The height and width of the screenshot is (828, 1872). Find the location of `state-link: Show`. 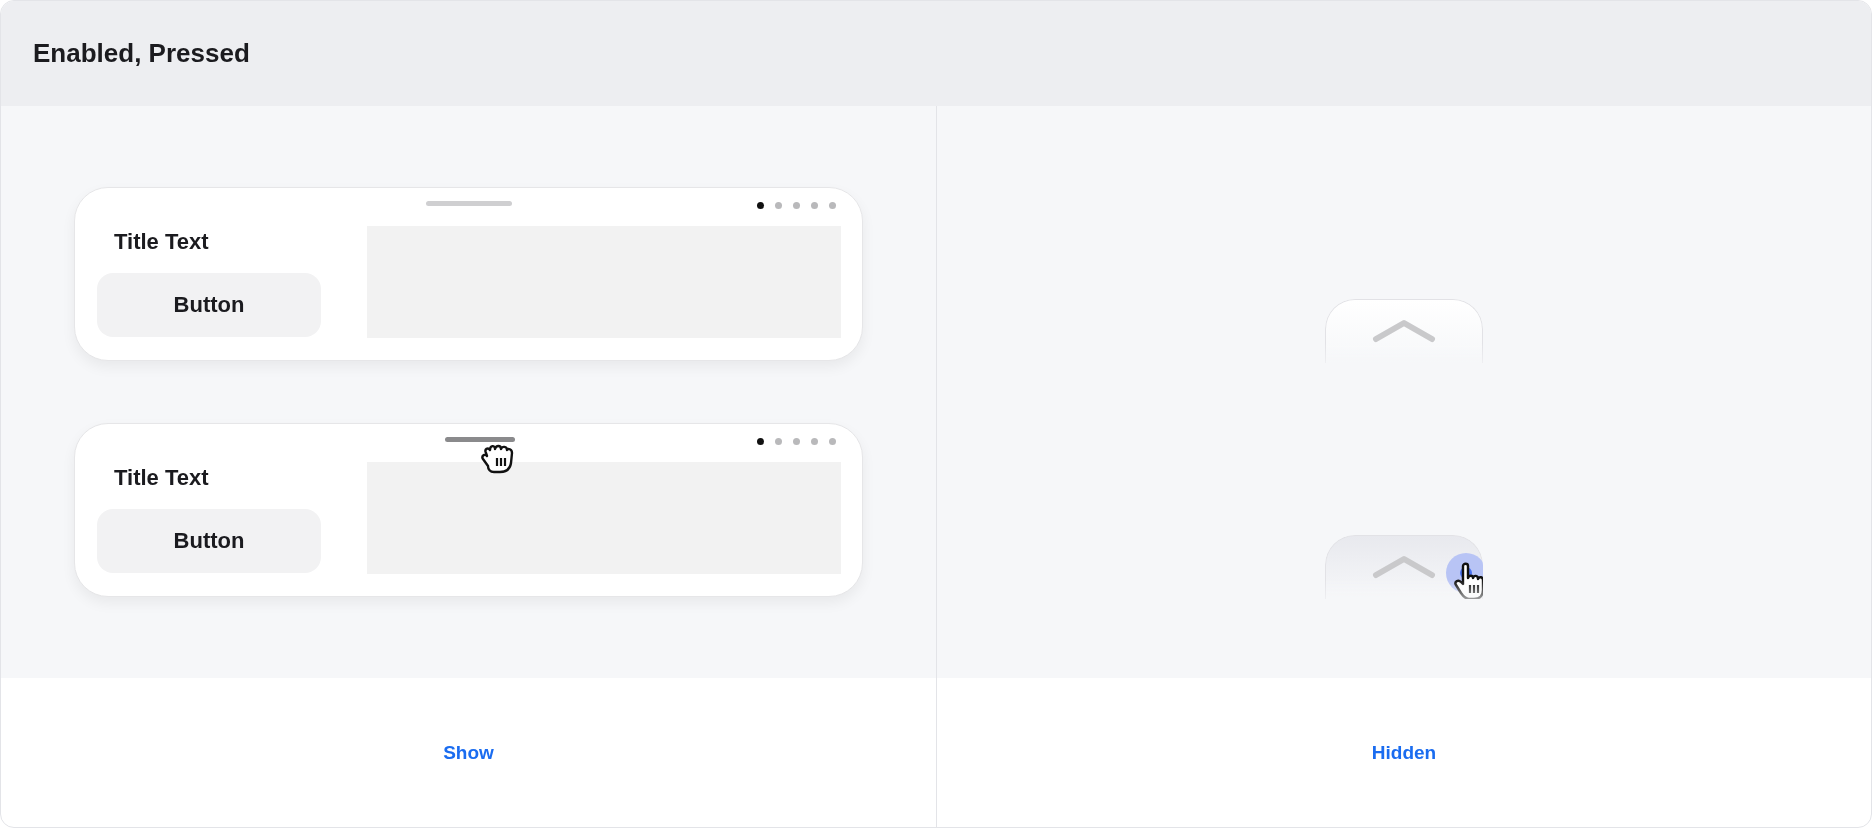

state-link: Show is located at coordinates (468, 752).